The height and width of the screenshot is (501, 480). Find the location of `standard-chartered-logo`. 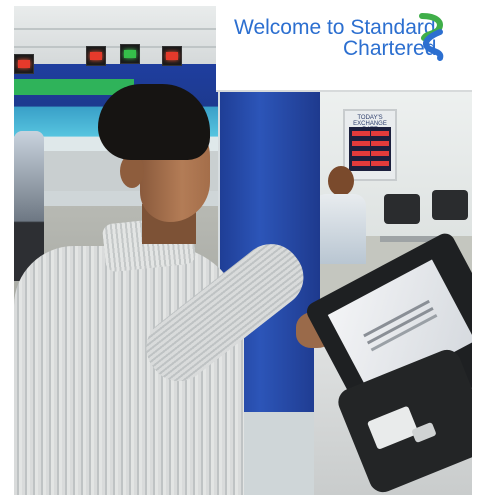

standard-chartered-logo is located at coordinates (431, 37).